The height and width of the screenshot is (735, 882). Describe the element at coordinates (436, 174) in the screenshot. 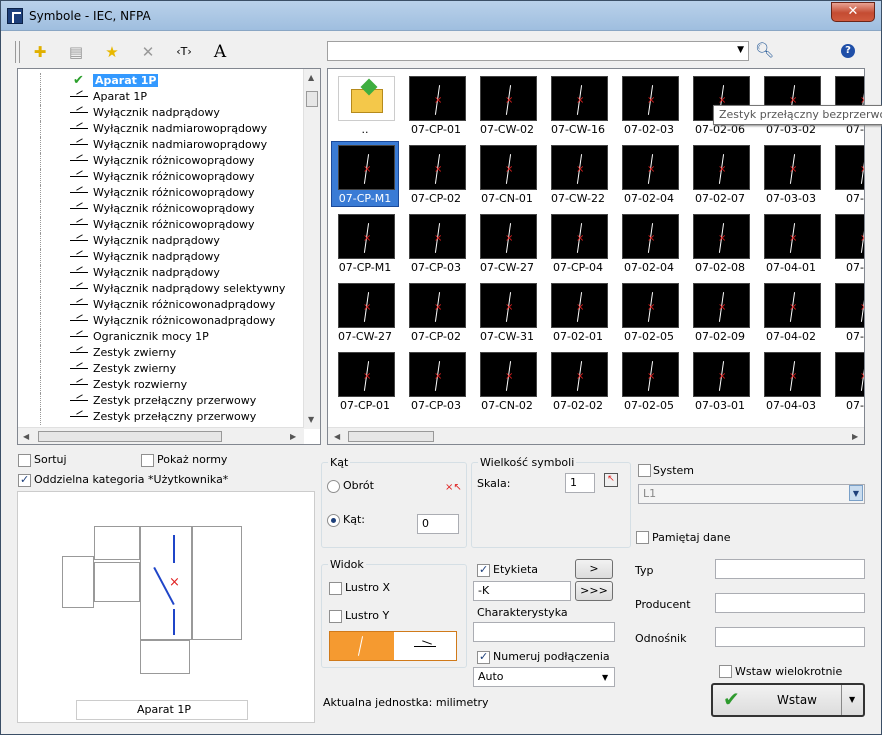

I see `symbol-cell: 07-CP-02` at that location.